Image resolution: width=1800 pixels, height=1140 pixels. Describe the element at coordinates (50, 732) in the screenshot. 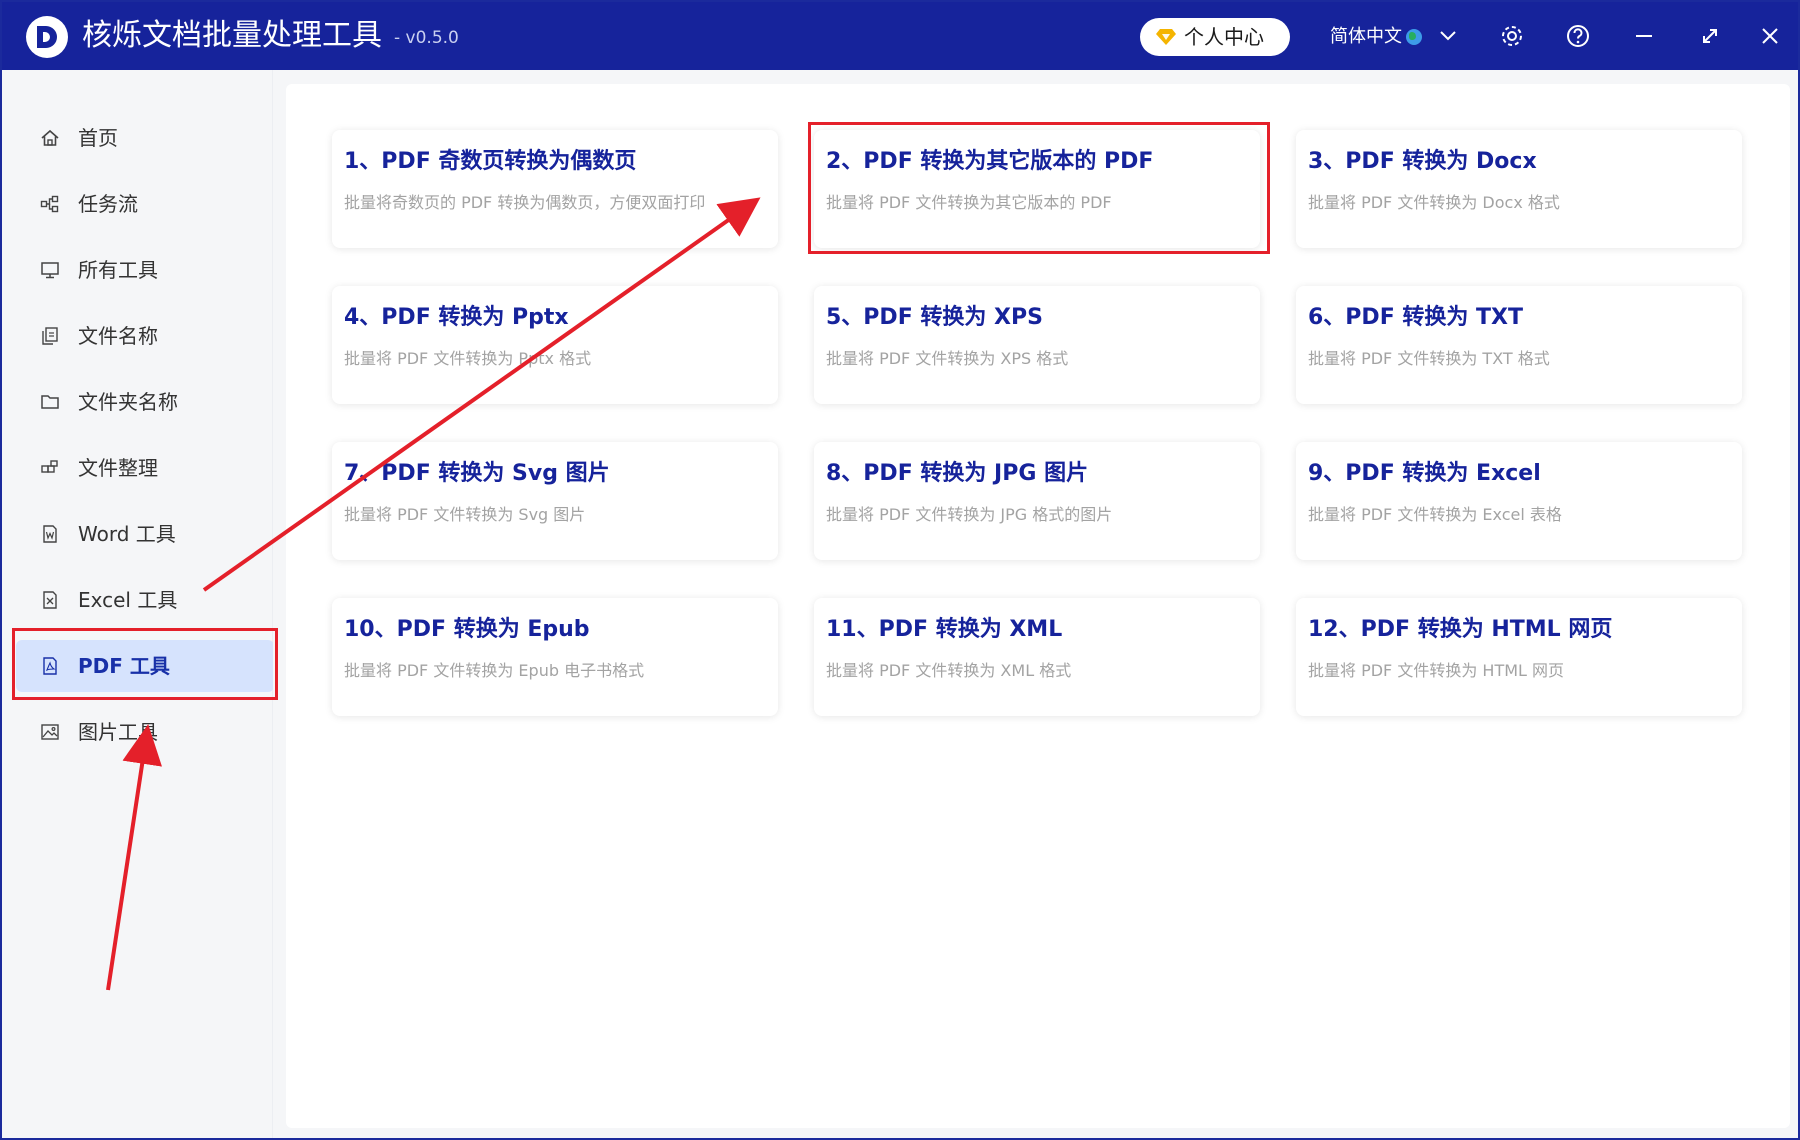

I see `image-icon` at that location.